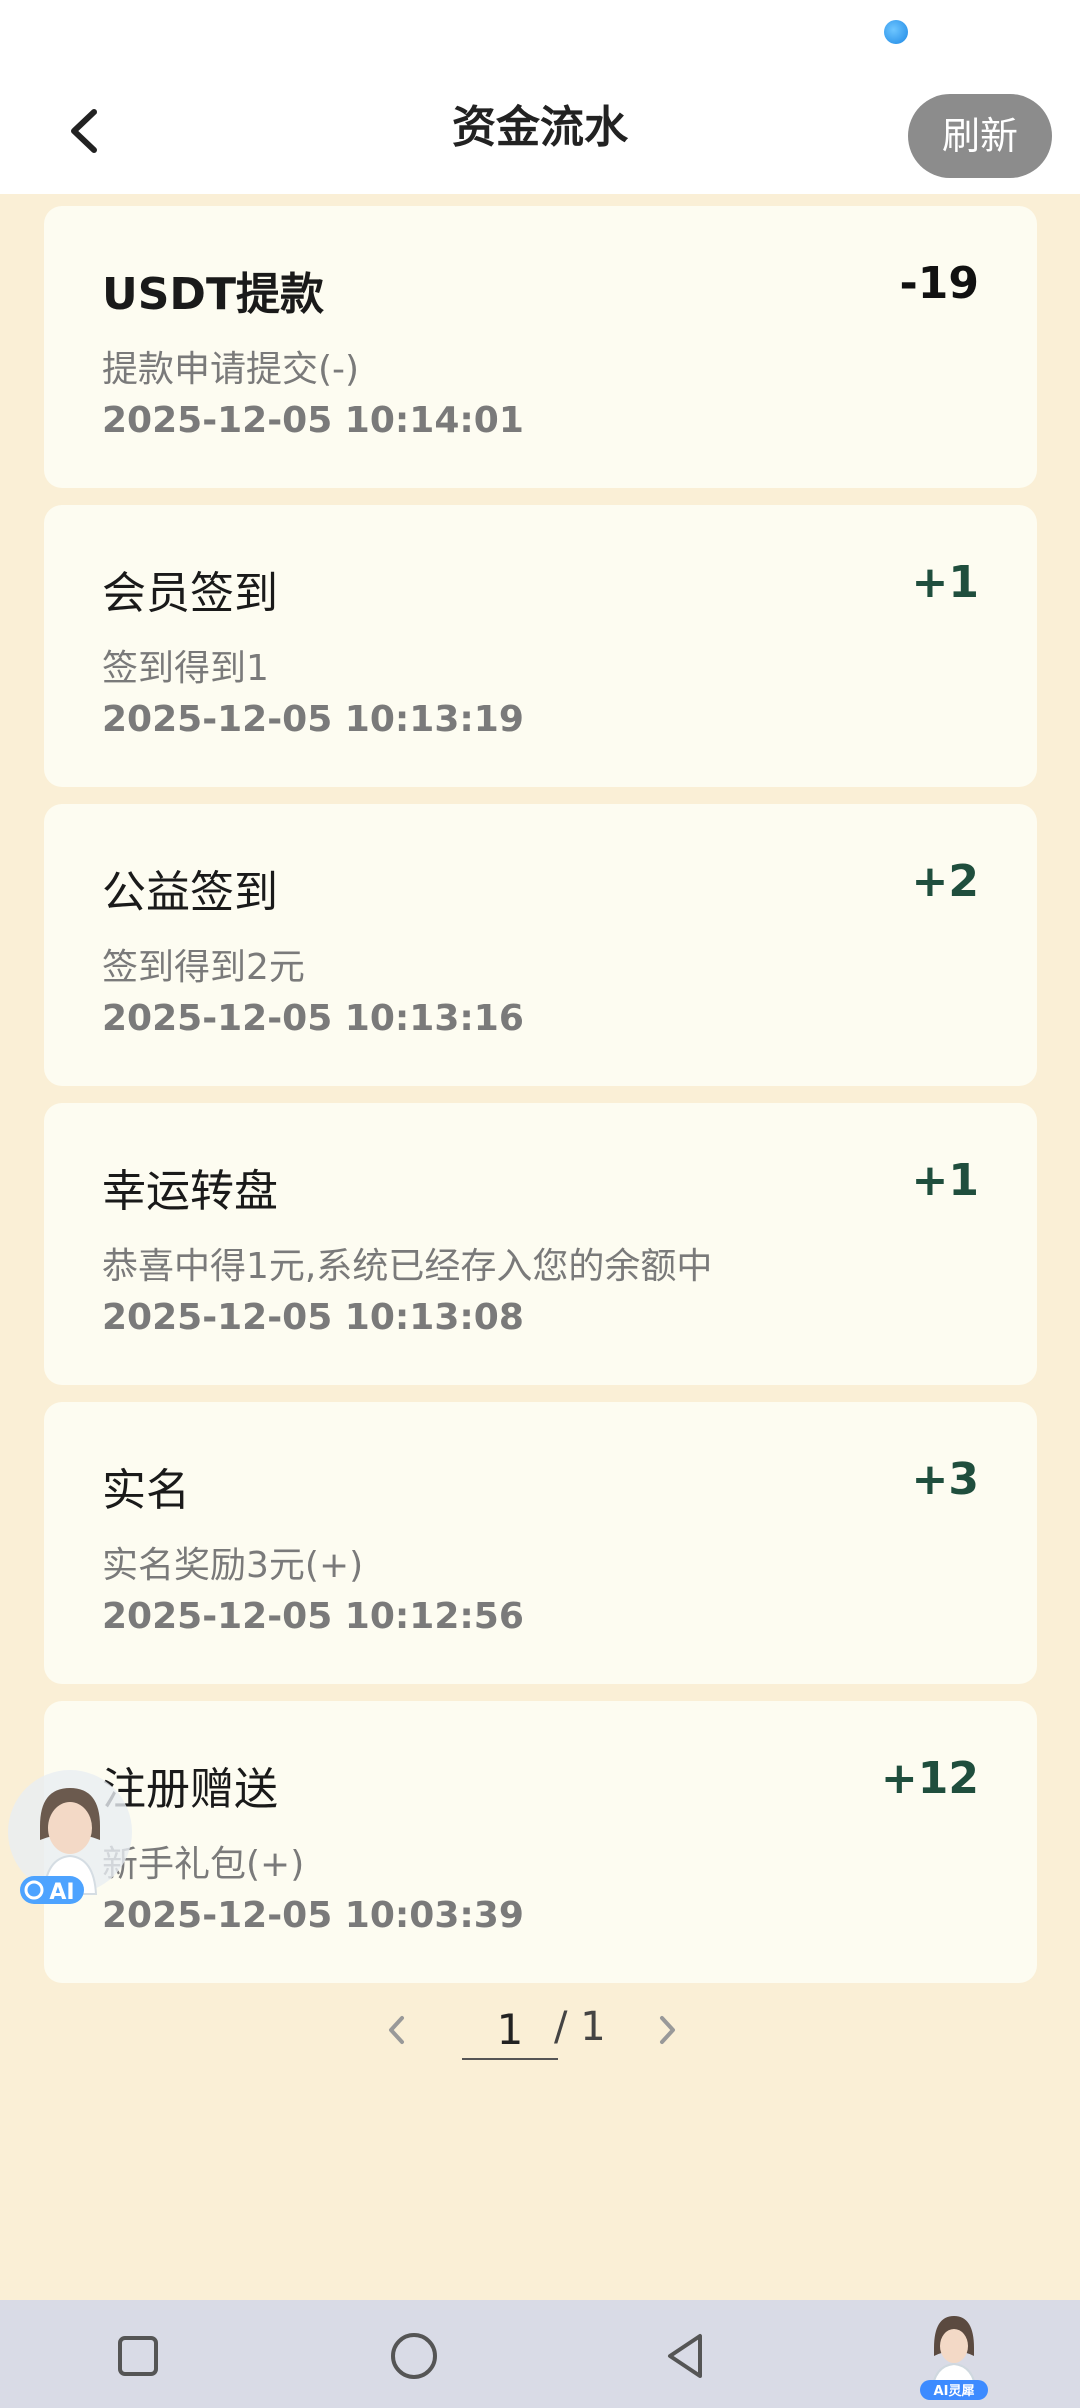 This screenshot has height=2408, width=1080. Describe the element at coordinates (407, 1266) in the screenshot. I see `transaction-description: 恭喜中得1元,系统已经存入您的余额中` at that location.